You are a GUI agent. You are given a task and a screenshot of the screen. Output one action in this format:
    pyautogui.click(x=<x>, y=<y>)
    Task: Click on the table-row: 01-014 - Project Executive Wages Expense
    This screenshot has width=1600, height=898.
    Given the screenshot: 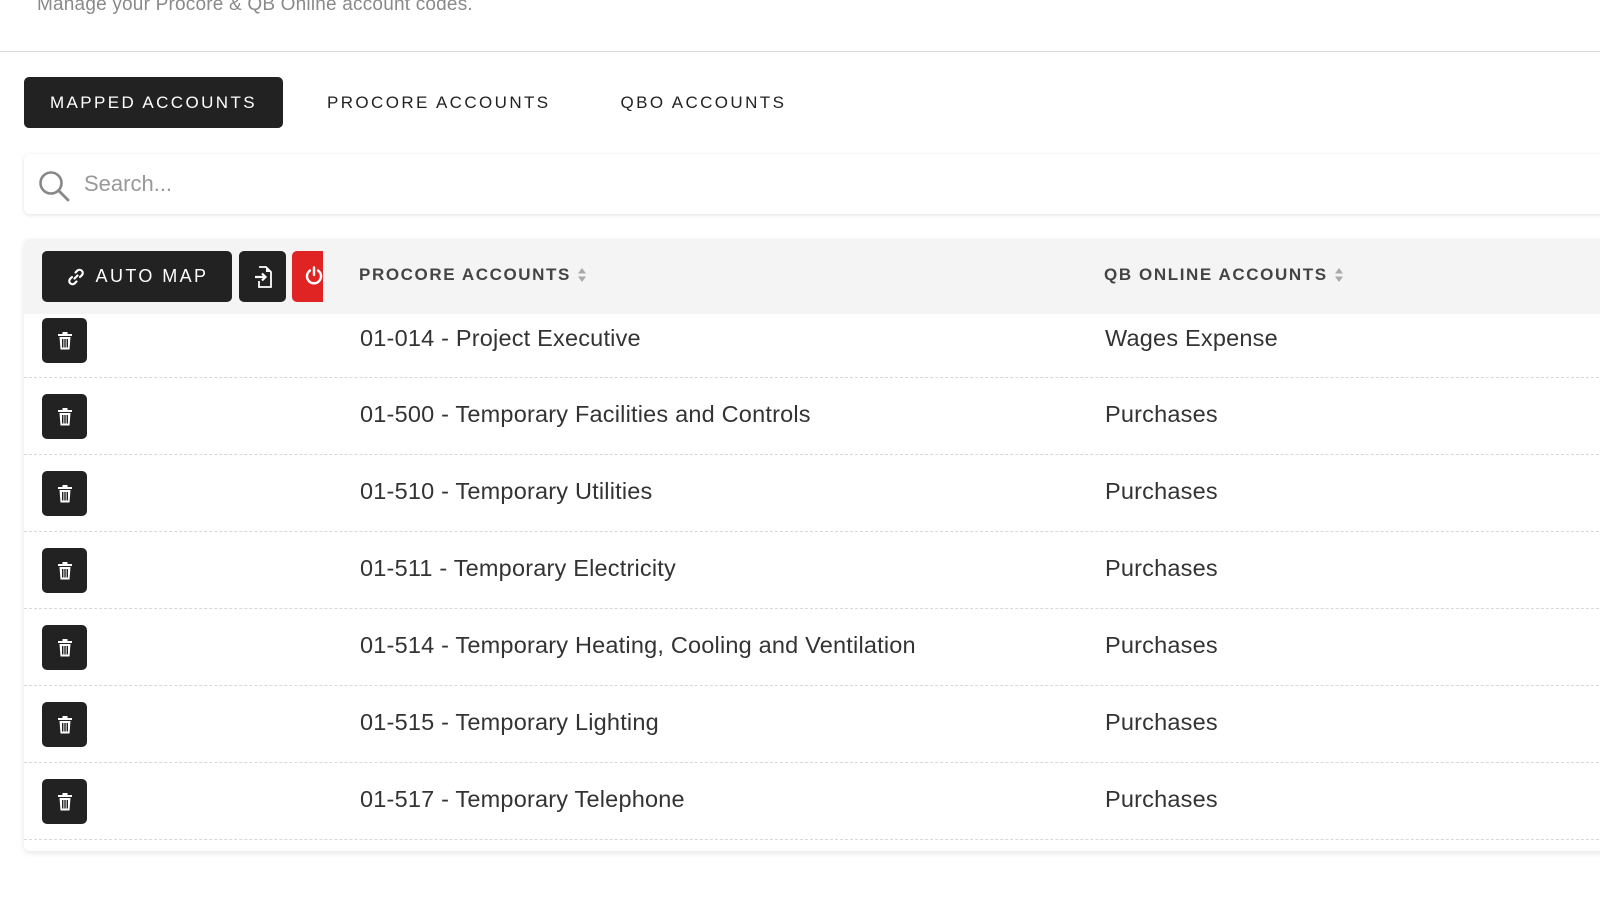 What is the action you would take?
    pyautogui.click(x=812, y=346)
    